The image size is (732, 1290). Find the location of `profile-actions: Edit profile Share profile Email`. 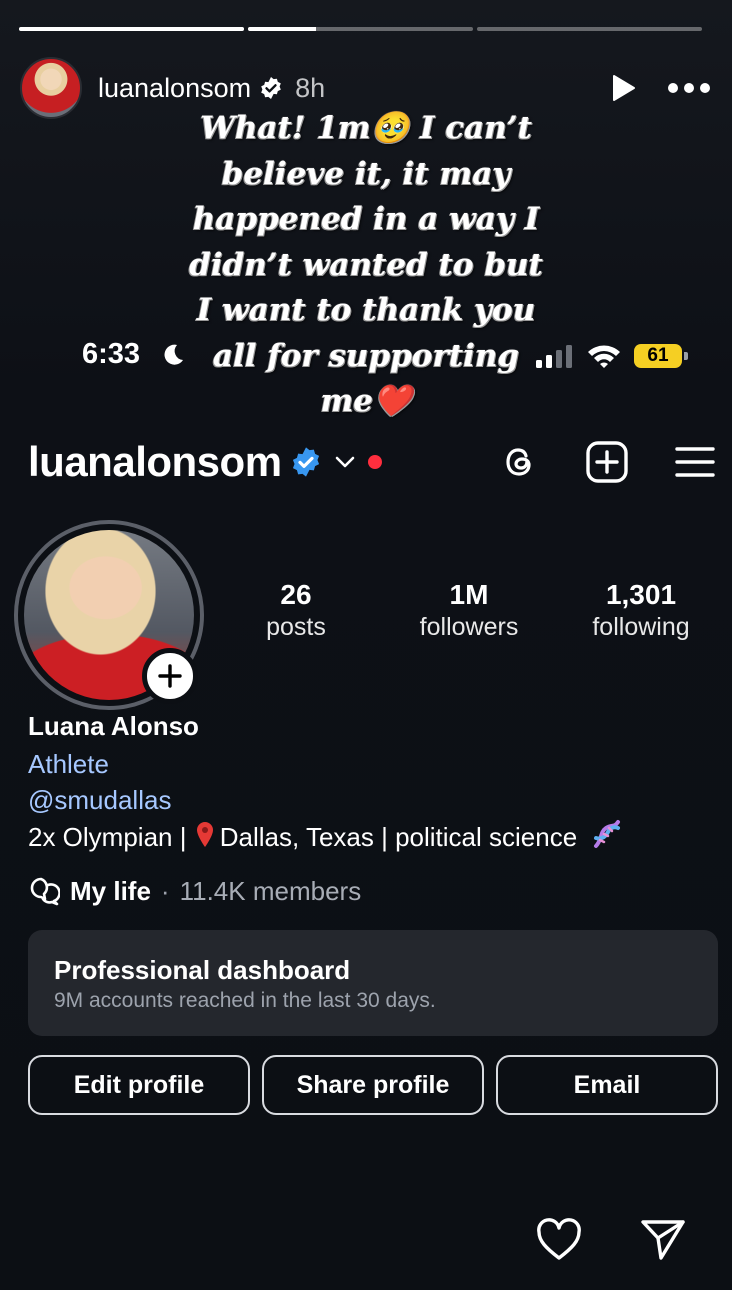

profile-actions: Edit profile Share profile Email is located at coordinates (373, 1085).